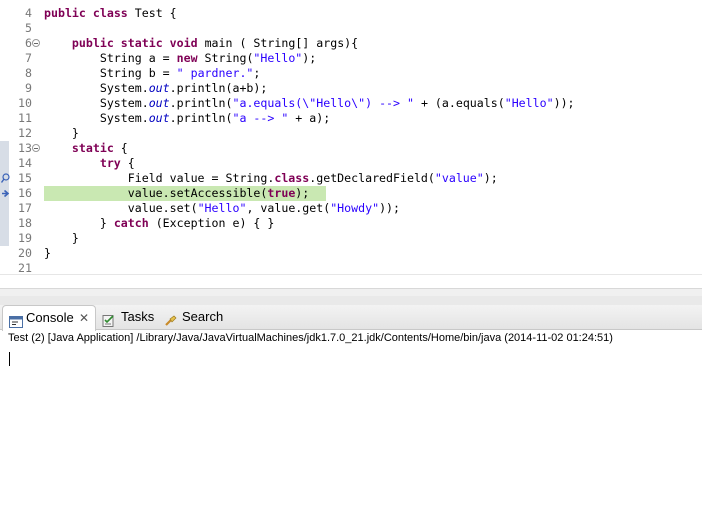  What do you see at coordinates (138, 316) in the screenshot?
I see `tab-tasks-label: Tasks` at bounding box center [138, 316].